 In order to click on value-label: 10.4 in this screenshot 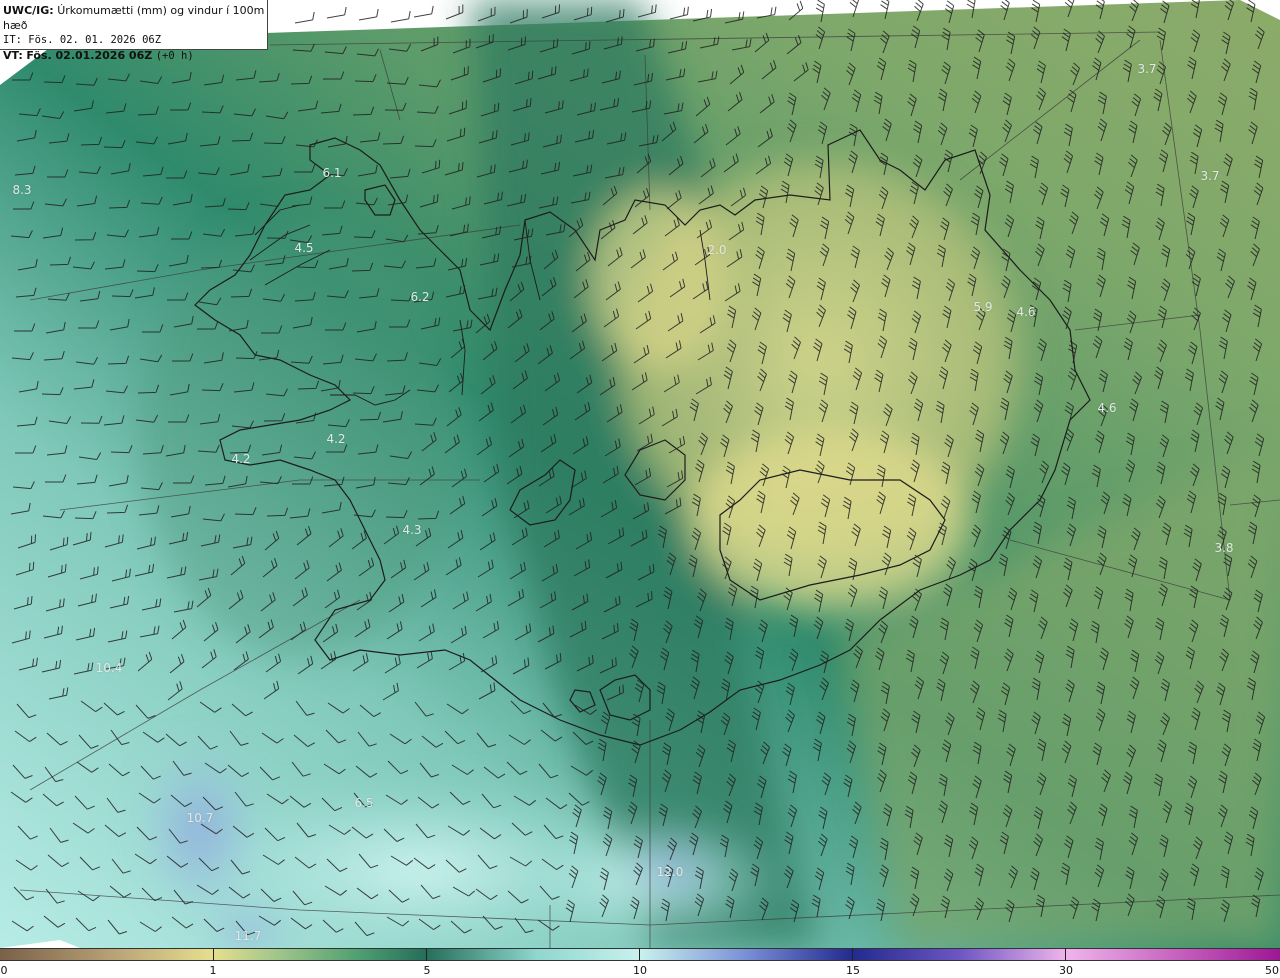, I will do `click(109, 668)`.